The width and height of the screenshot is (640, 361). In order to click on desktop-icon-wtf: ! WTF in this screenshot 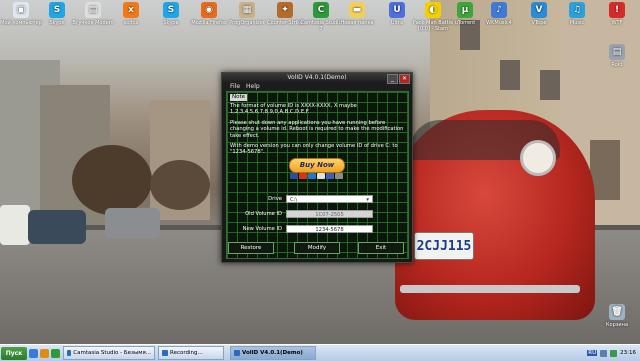, I will do `click(617, 14)`.